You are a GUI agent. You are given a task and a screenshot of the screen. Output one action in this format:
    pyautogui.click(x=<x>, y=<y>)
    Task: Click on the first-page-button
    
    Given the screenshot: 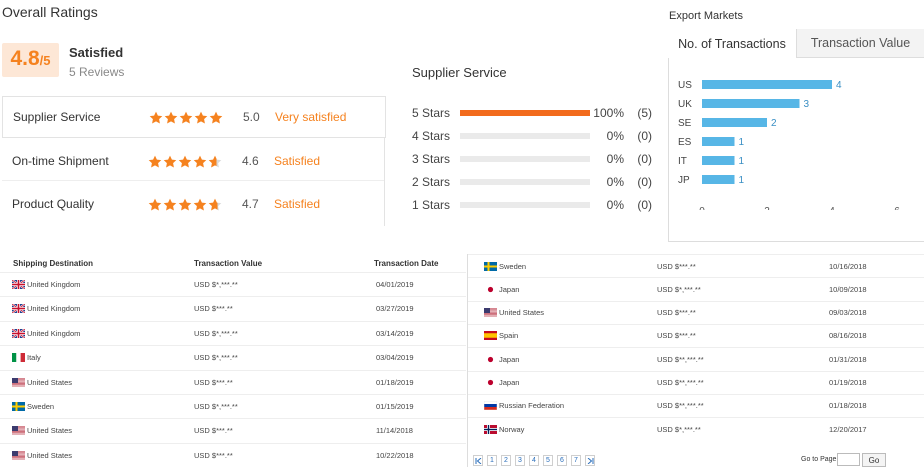 What is the action you would take?
    pyautogui.click(x=478, y=460)
    